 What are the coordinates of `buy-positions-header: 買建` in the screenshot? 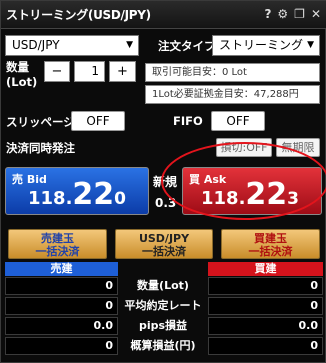 It's located at (265, 269).